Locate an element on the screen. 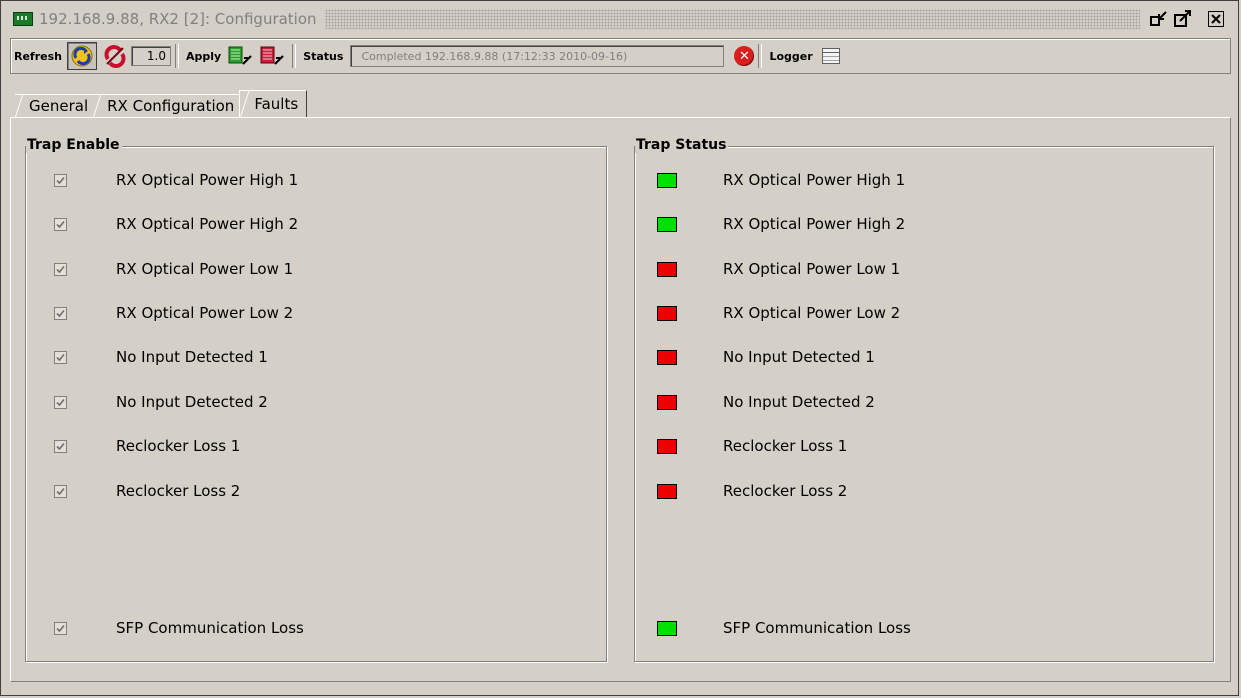 The width and height of the screenshot is (1241, 698). window-title: 192.168.9.88, RX2 [2]: Configuration is located at coordinates (178, 19).